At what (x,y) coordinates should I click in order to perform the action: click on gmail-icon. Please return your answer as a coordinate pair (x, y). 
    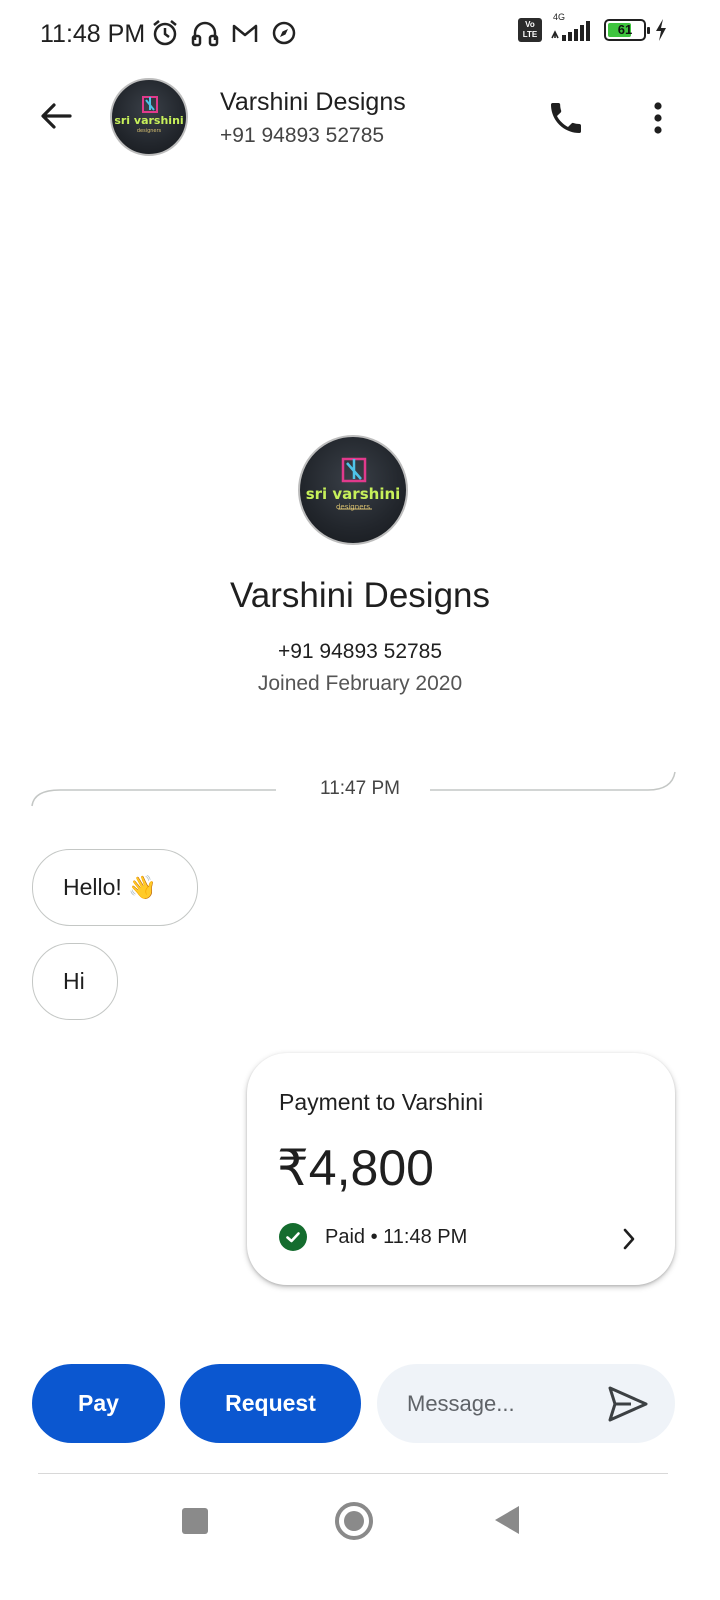
    Looking at the image, I should click on (245, 33).